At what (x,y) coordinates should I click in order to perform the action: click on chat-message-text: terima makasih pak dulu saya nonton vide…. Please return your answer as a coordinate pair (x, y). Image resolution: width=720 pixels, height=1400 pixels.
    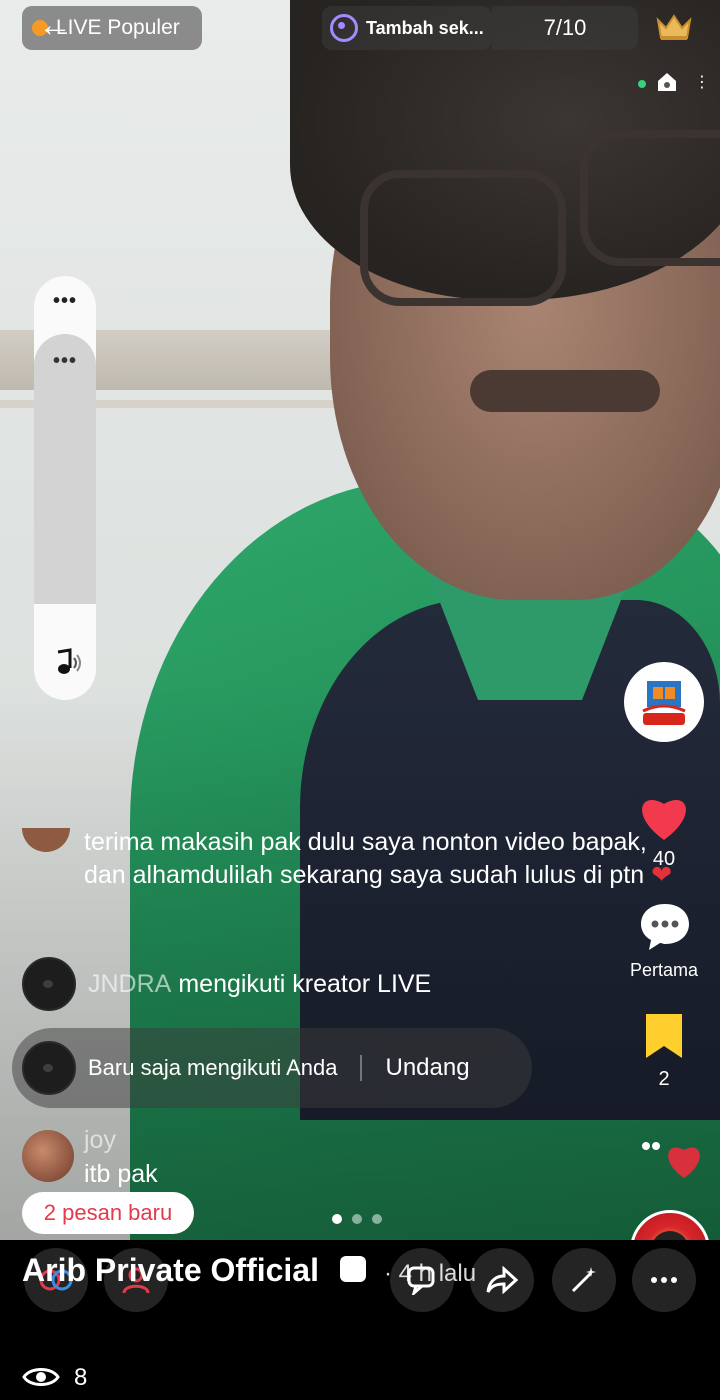
    Looking at the image, I should click on (365, 858).